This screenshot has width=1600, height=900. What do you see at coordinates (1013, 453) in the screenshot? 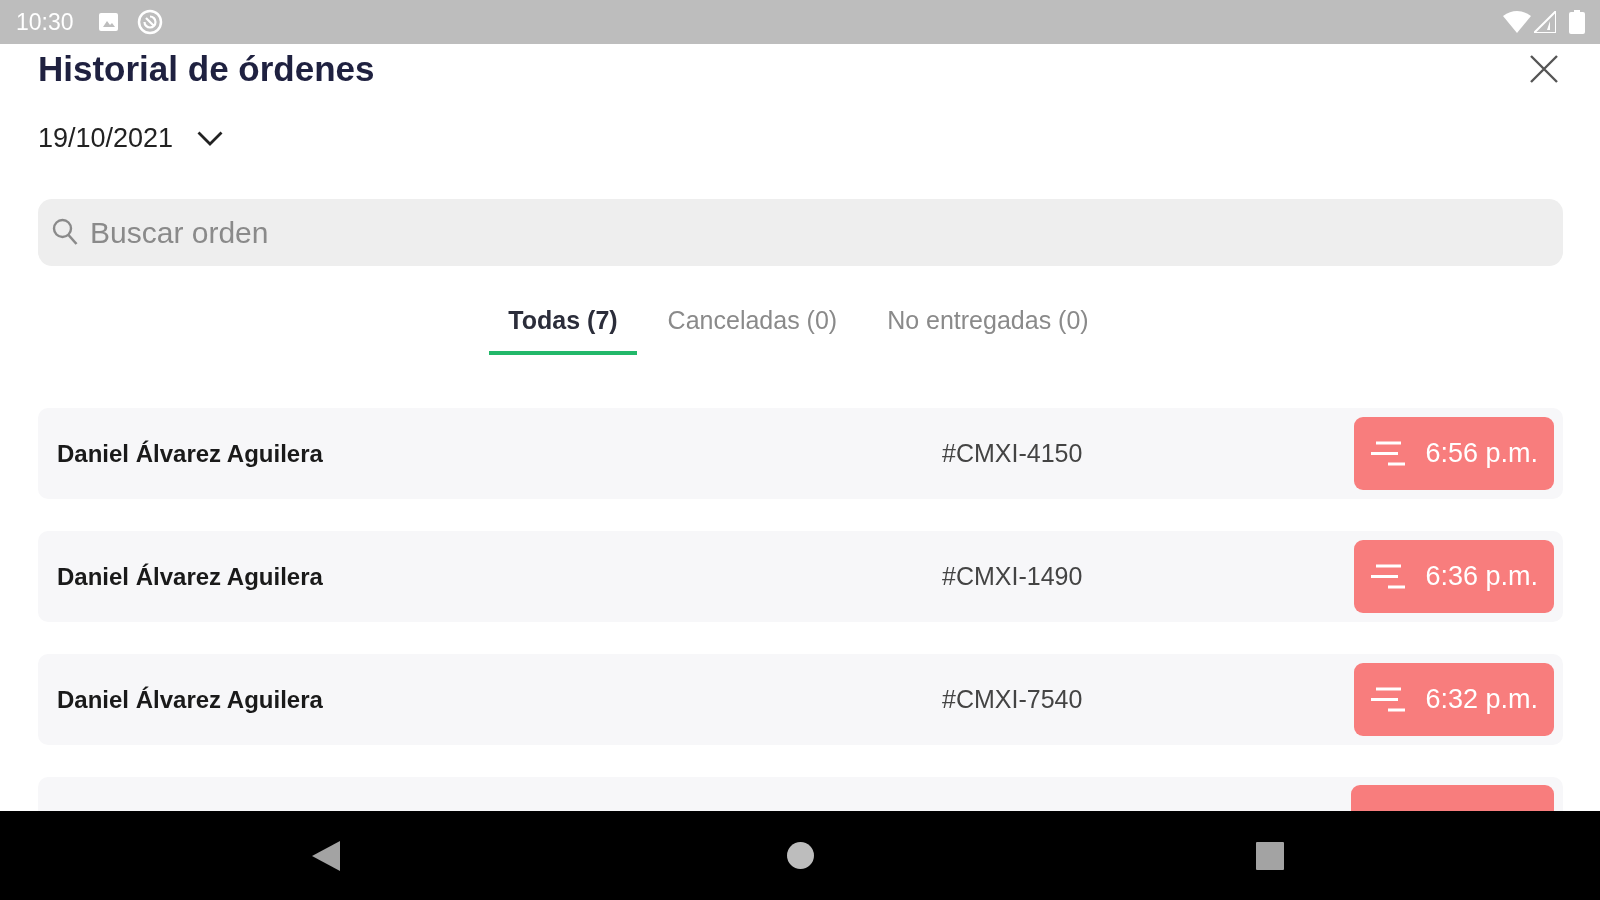
I see `order-number: #CMXI-4150` at bounding box center [1013, 453].